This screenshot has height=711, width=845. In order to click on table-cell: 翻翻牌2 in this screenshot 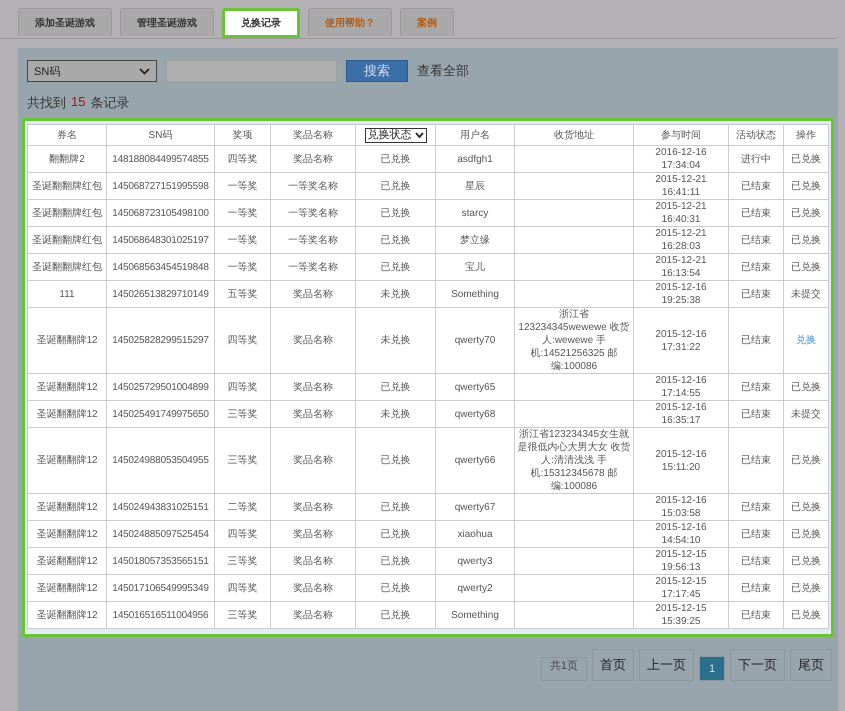, I will do `click(67, 159)`.